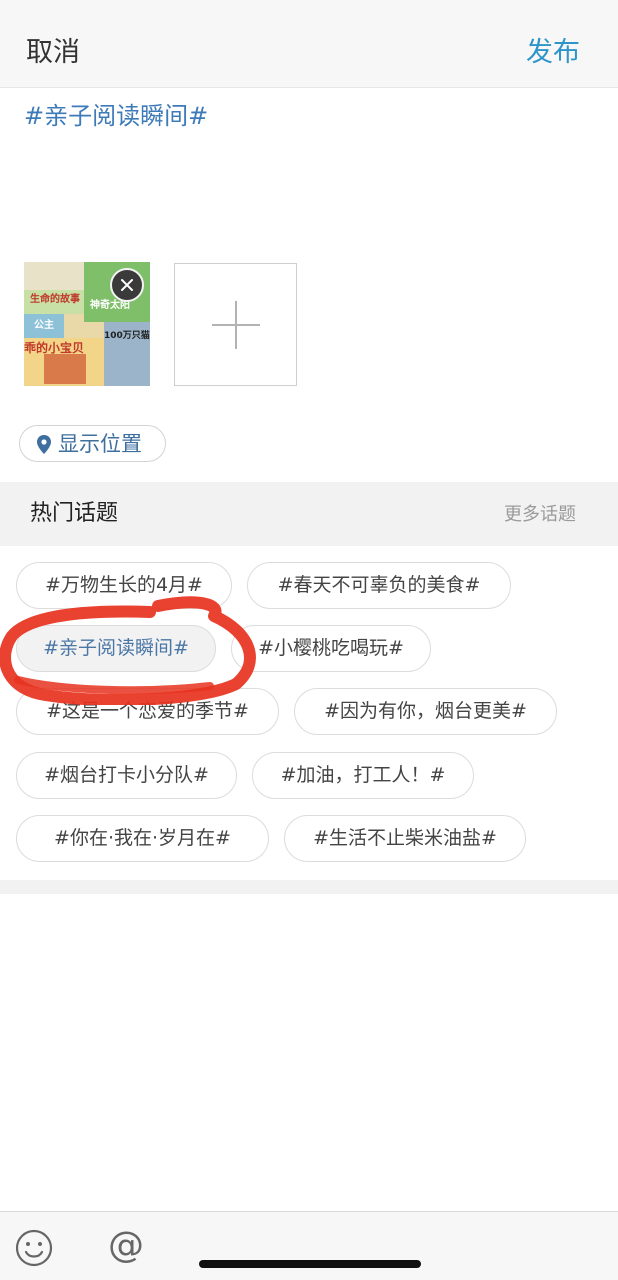 This screenshot has width=618, height=1280. What do you see at coordinates (309, 44) in the screenshot?
I see `top-bar: 取消 发布` at bounding box center [309, 44].